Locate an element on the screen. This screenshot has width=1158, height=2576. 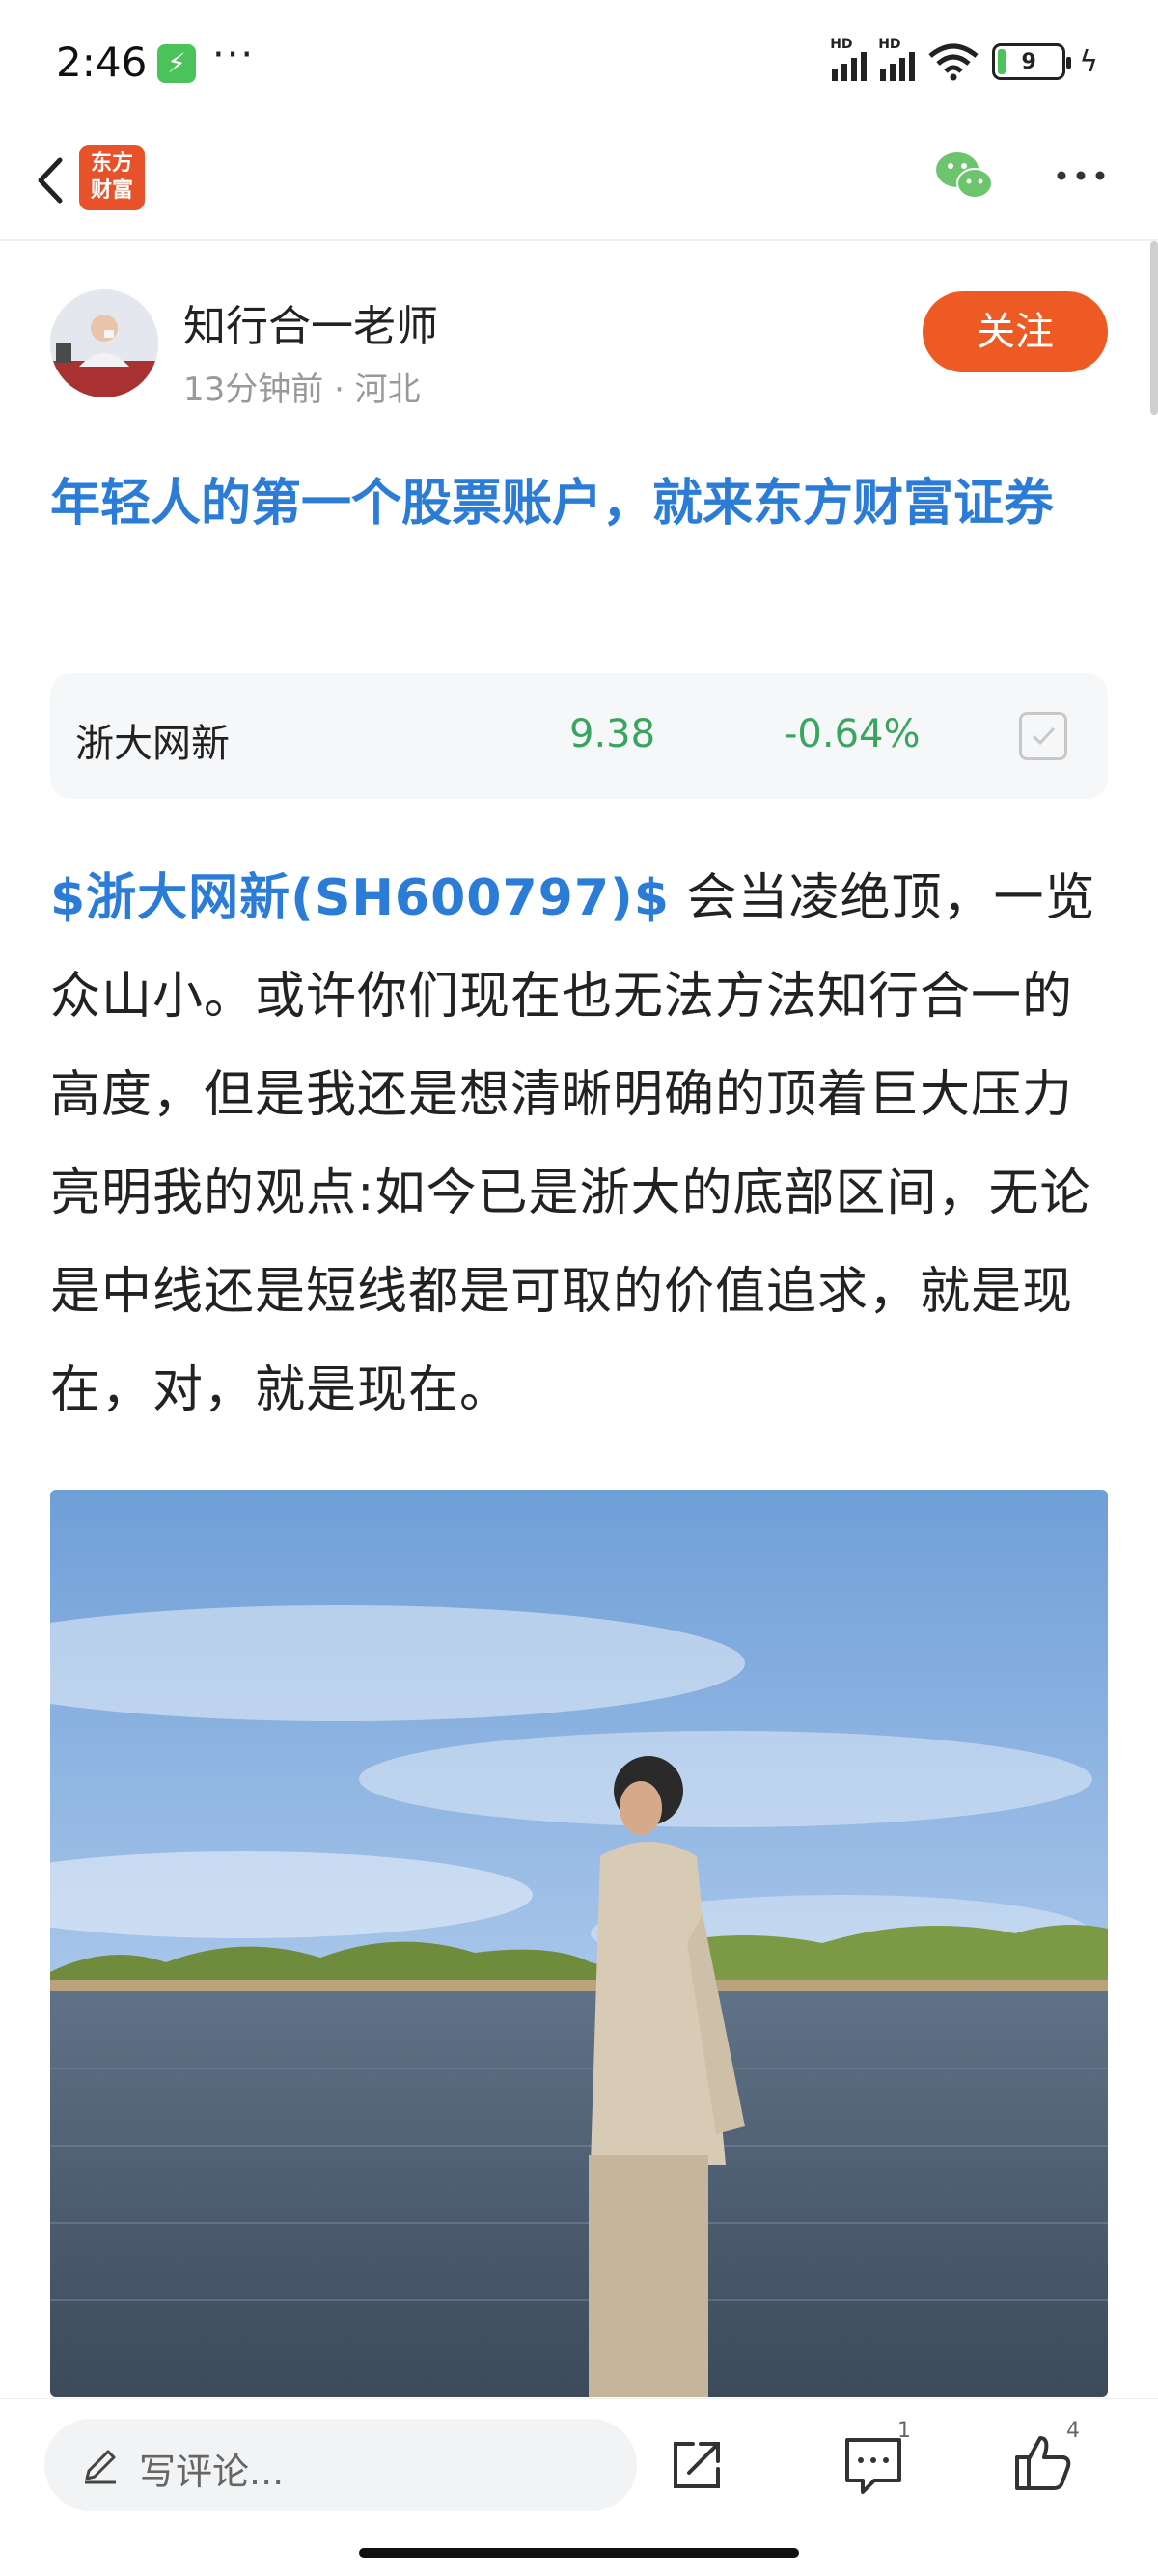
more-options-icon is located at coordinates (1081, 176).